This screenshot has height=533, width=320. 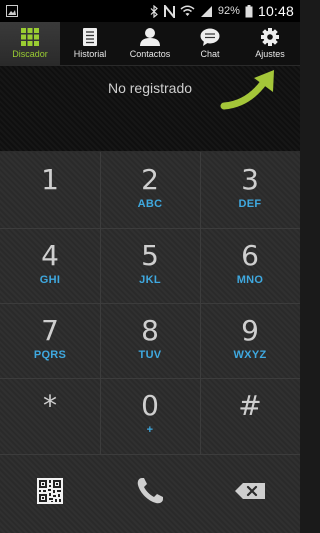 What do you see at coordinates (250, 355) in the screenshot?
I see `key-letters: WXYZ` at bounding box center [250, 355].